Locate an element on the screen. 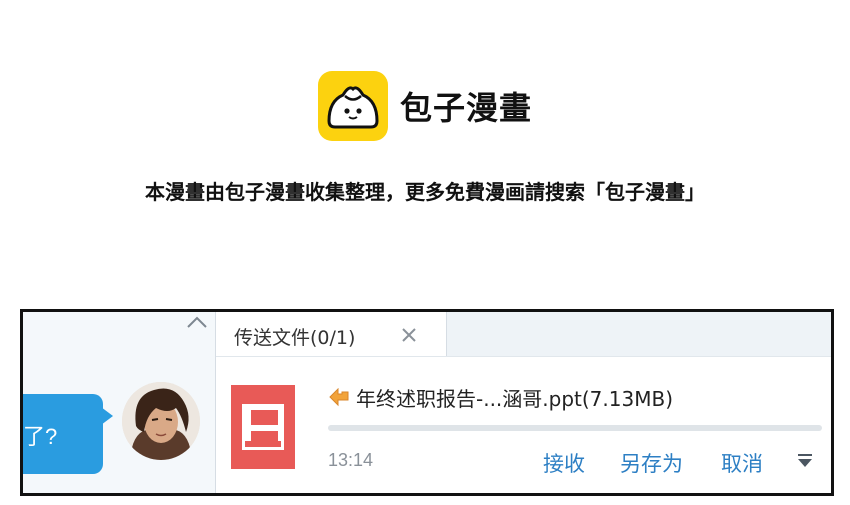 The width and height of the screenshot is (850, 505). message-text: 了? is located at coordinates (40, 436).